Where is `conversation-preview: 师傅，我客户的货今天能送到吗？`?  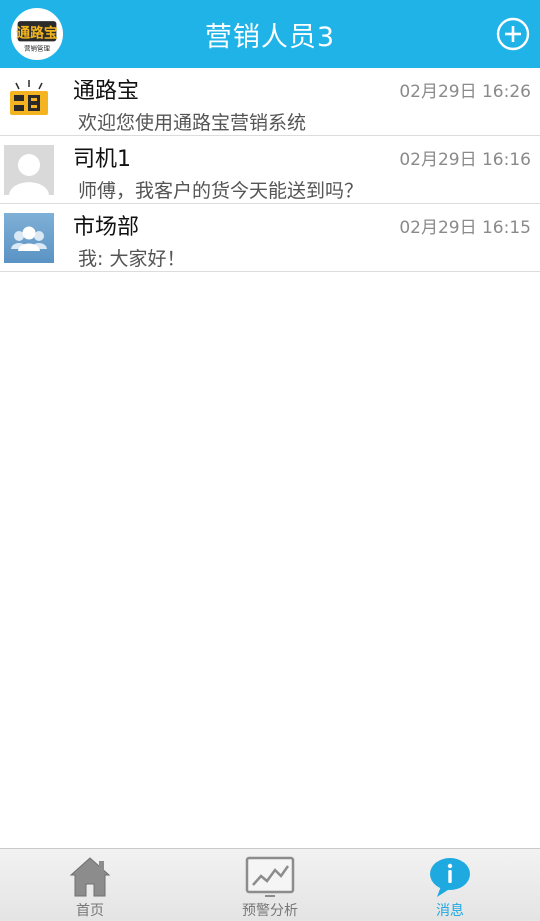 conversation-preview: 师傅，我客户的货今天能送到吗？ is located at coordinates (221, 191).